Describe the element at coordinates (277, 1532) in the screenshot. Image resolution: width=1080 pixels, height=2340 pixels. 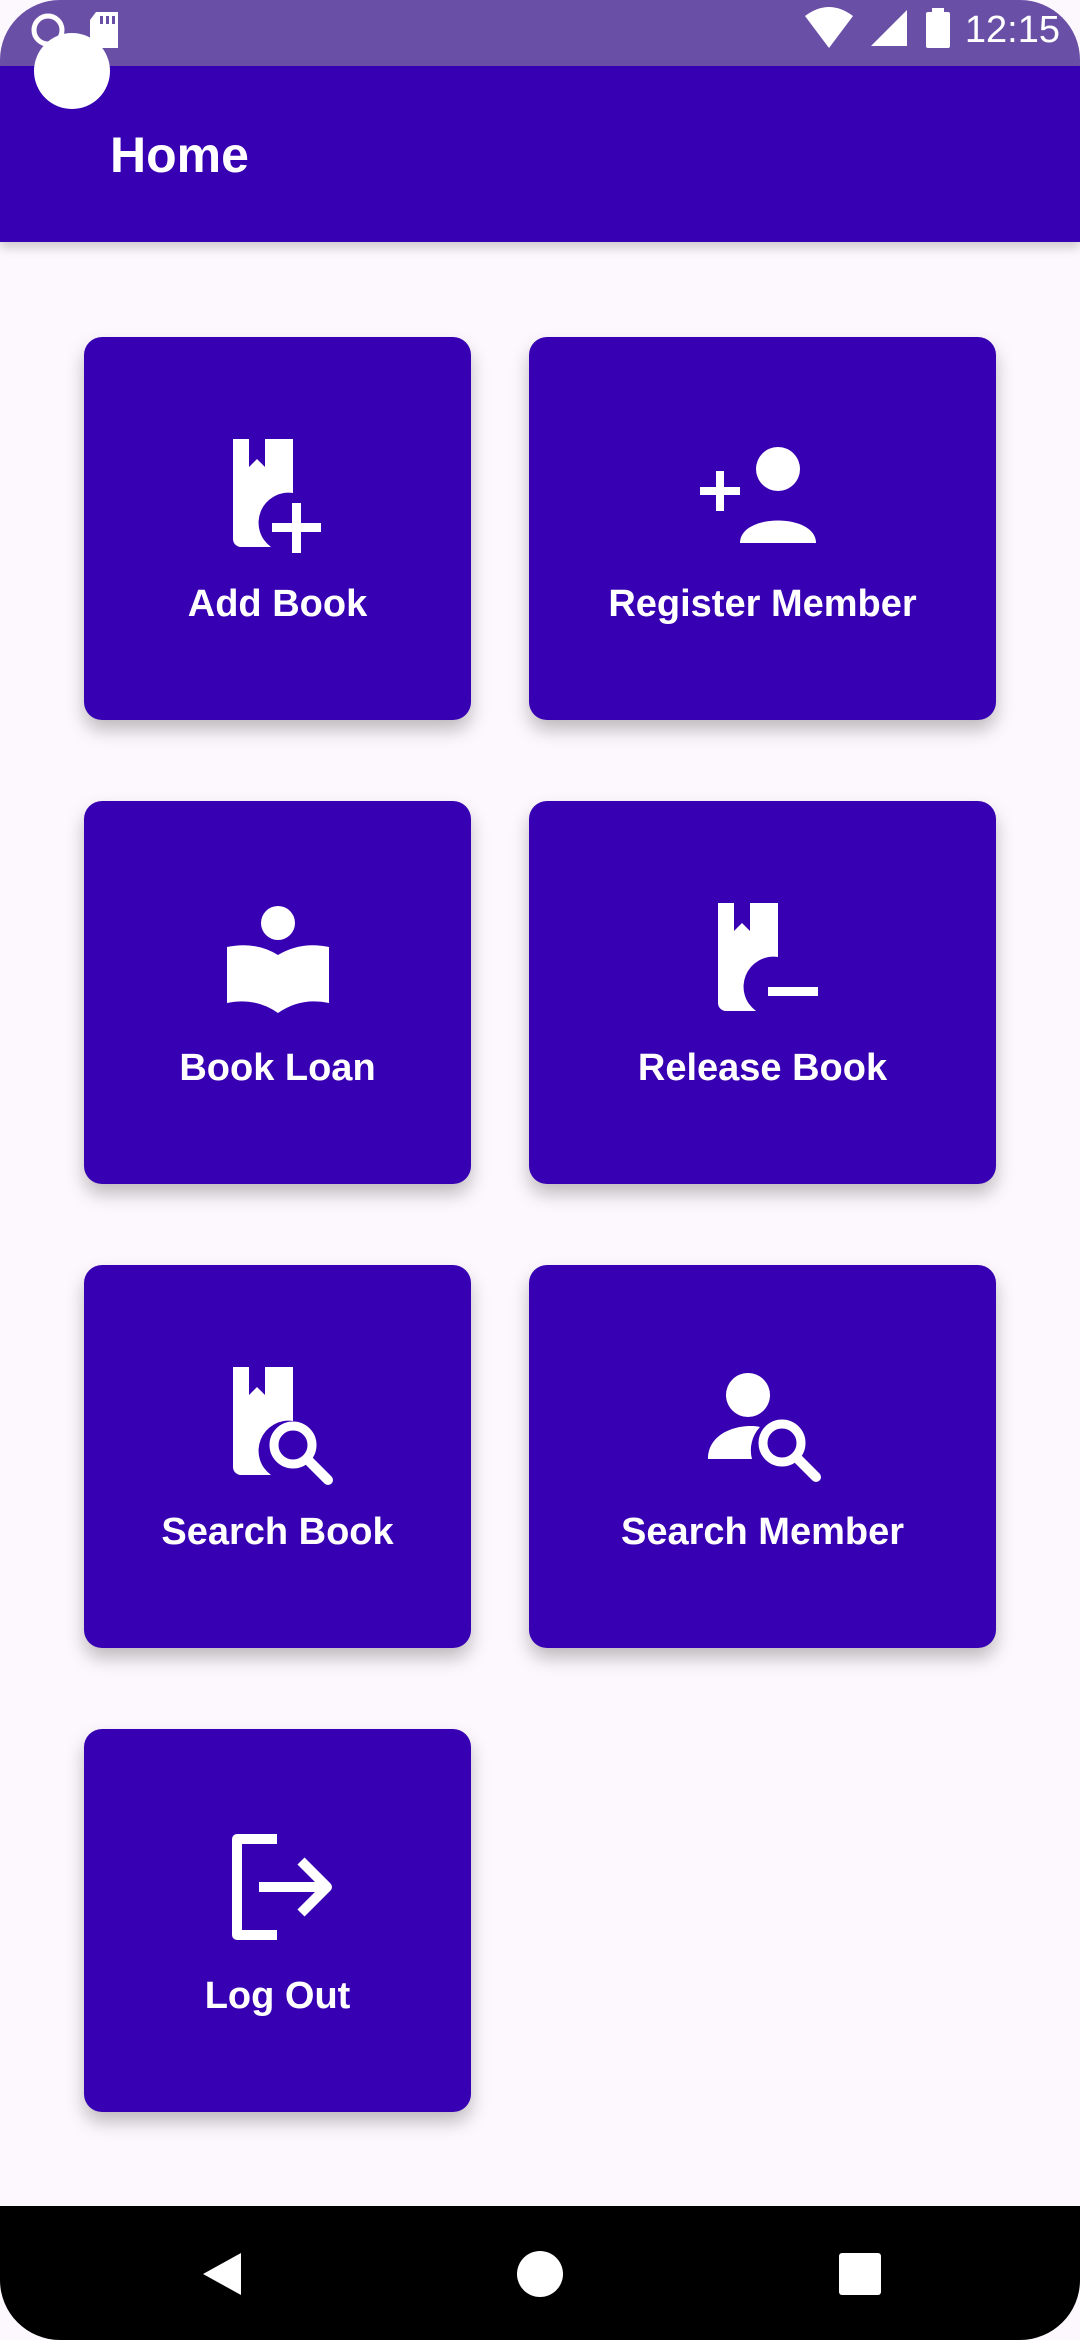
I see `search-book-label: Search Book` at that location.